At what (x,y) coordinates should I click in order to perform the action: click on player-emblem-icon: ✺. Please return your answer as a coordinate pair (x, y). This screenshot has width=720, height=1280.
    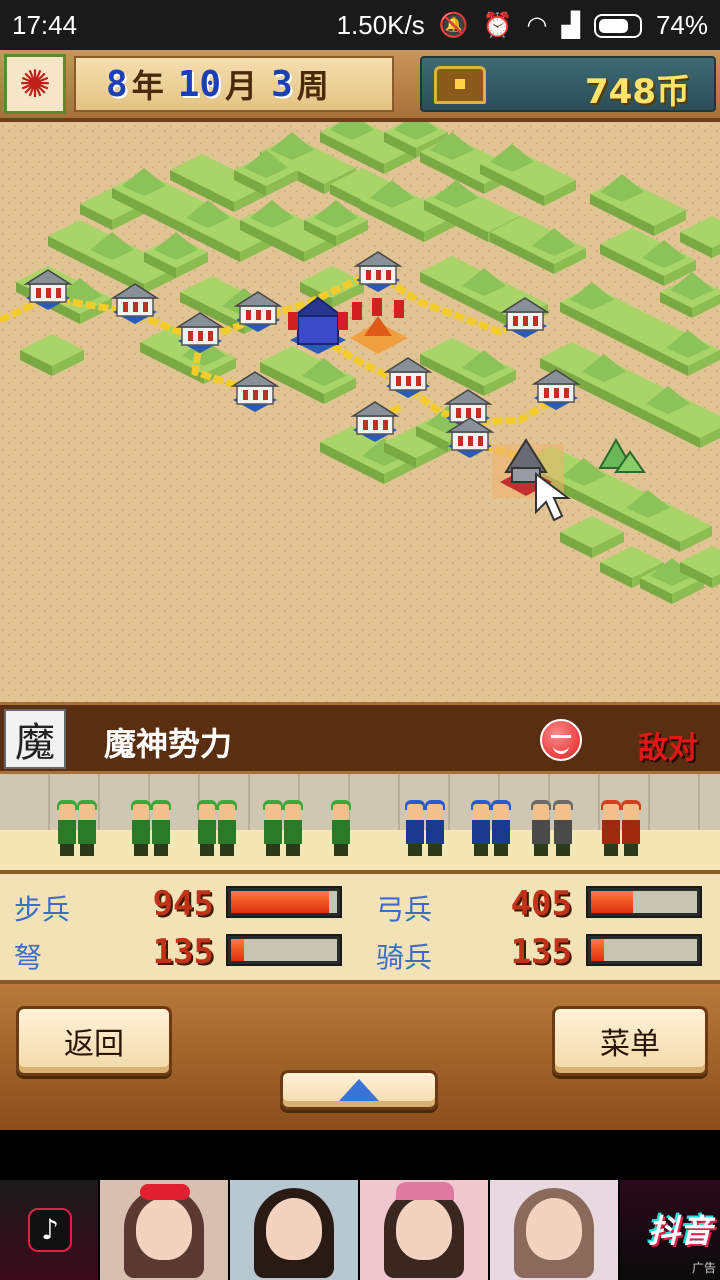
    Looking at the image, I should click on (35, 84).